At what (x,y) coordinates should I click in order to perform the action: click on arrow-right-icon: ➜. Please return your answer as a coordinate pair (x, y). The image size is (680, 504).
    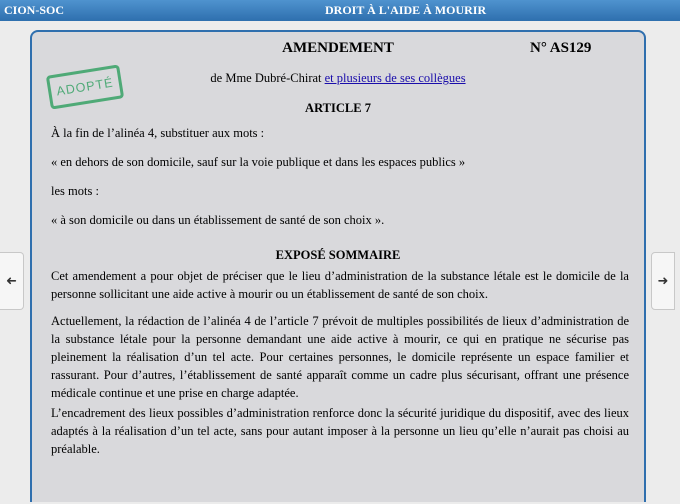
    Looking at the image, I should click on (663, 281).